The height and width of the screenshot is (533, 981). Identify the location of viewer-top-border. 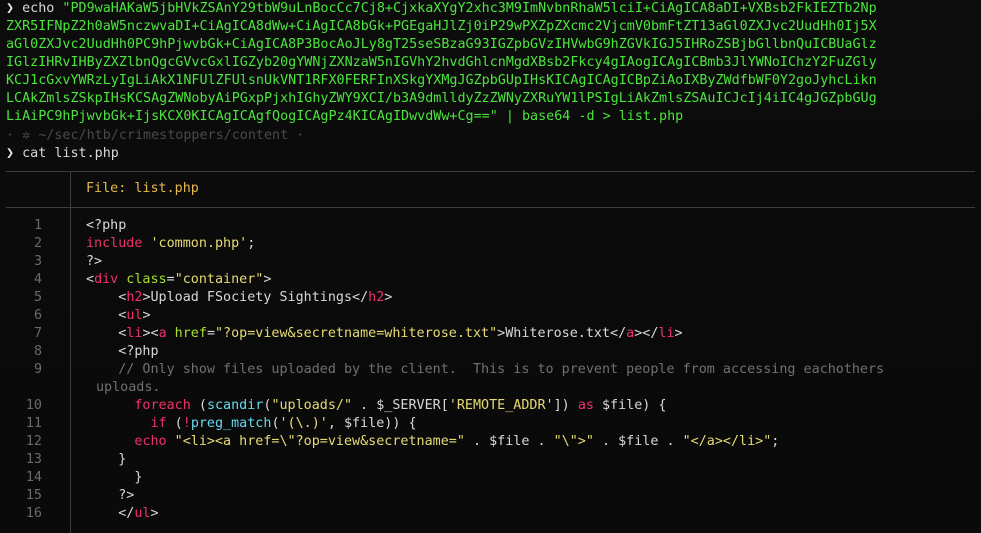
(490, 171).